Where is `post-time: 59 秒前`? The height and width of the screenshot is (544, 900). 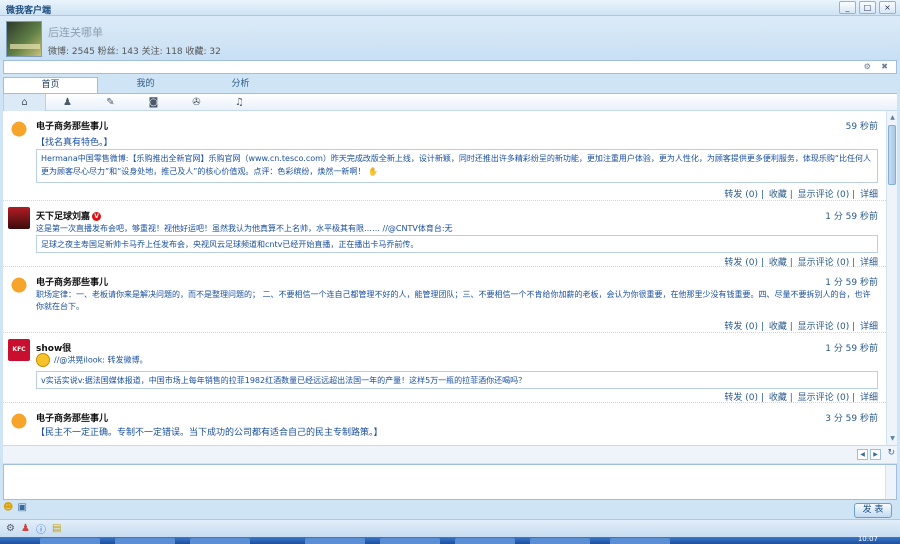 post-time: 59 秒前 is located at coordinates (861, 127).